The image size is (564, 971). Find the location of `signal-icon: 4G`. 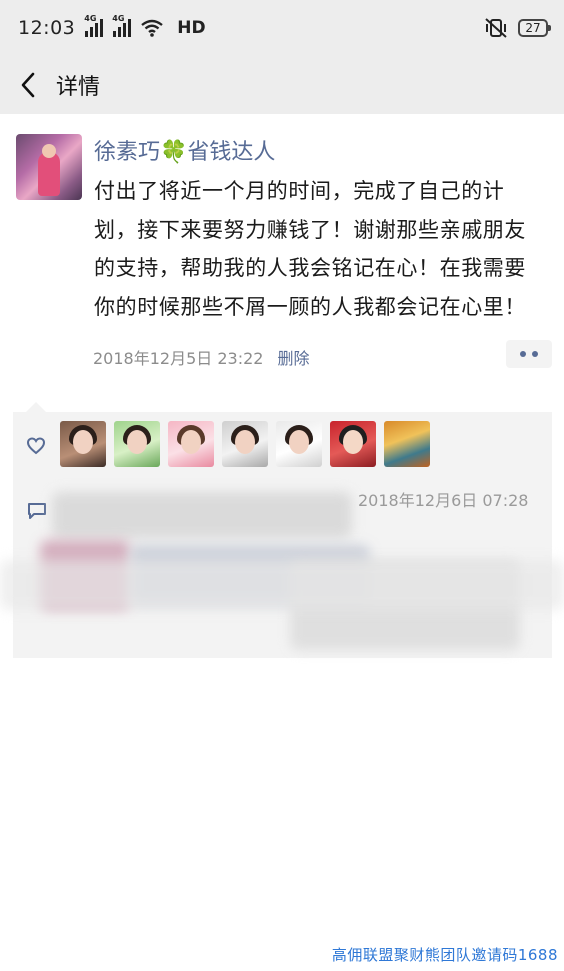

signal-icon: 4G is located at coordinates (94, 25).